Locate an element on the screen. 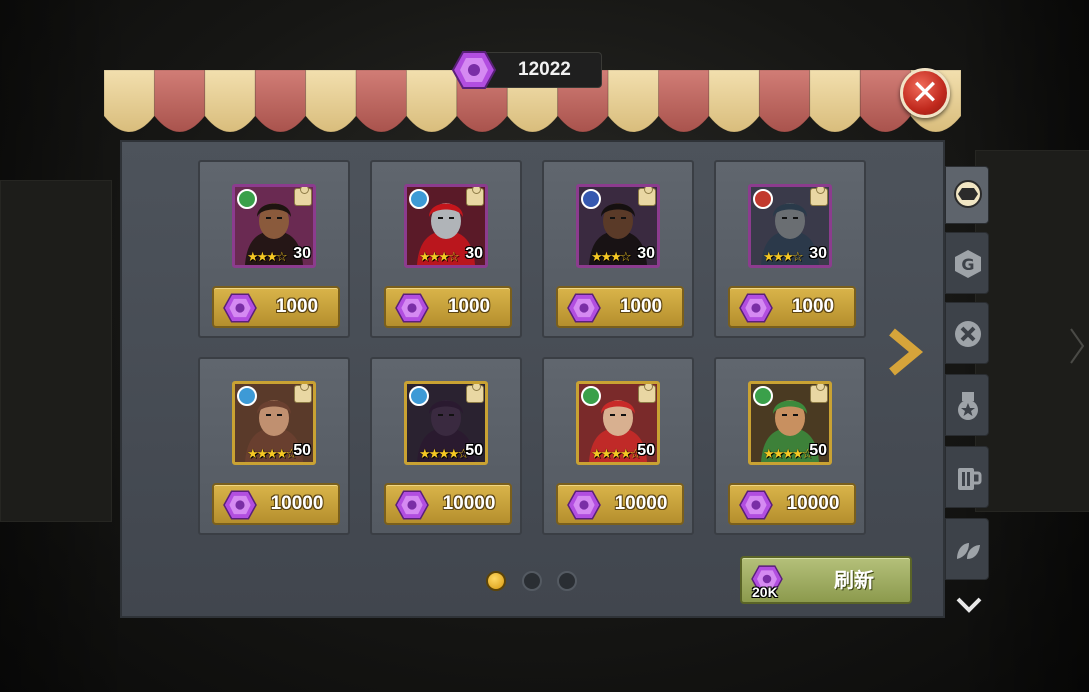  svg-text: G is located at coordinates (967, 264).